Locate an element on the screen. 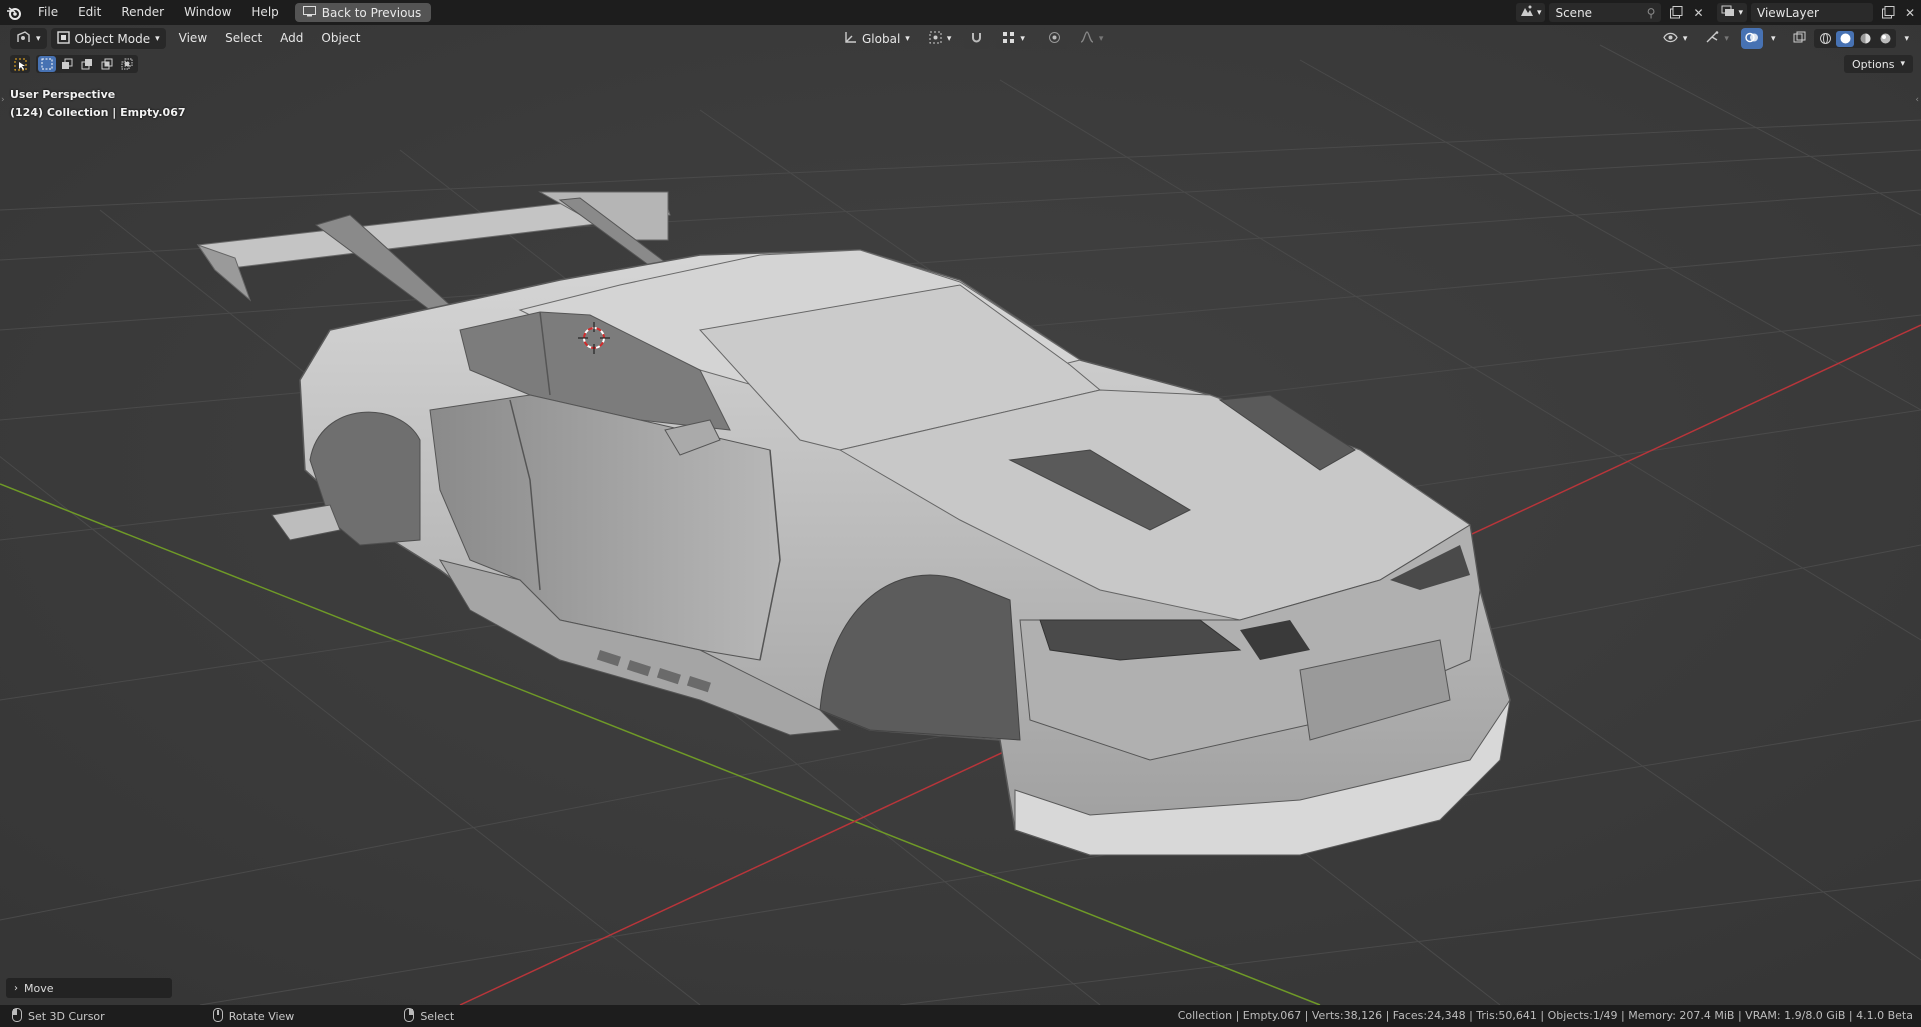  selection-mode-group is located at coordinates (87, 64).